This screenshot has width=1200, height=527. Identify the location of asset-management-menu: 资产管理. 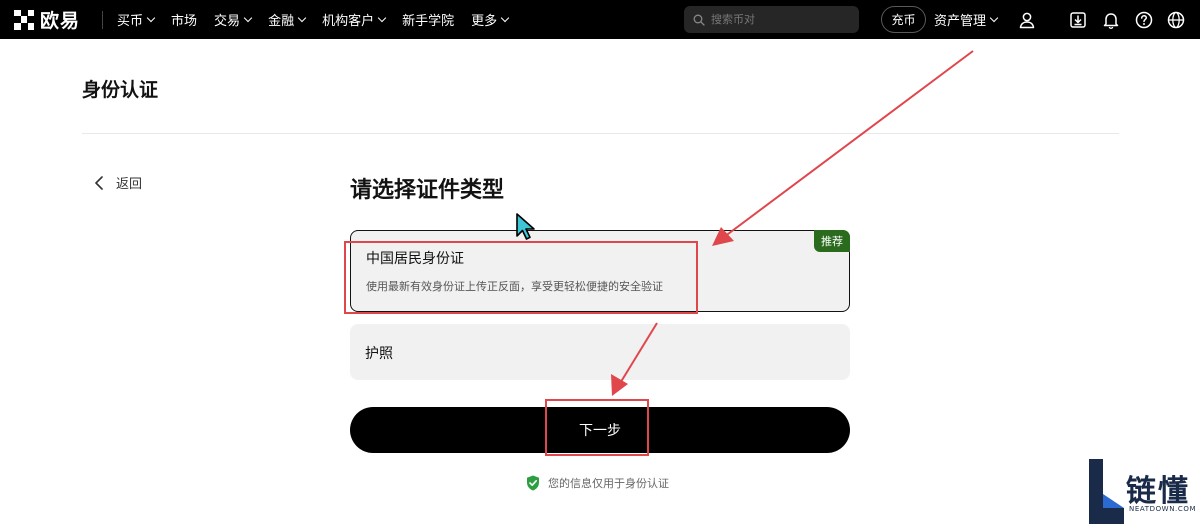
(966, 19).